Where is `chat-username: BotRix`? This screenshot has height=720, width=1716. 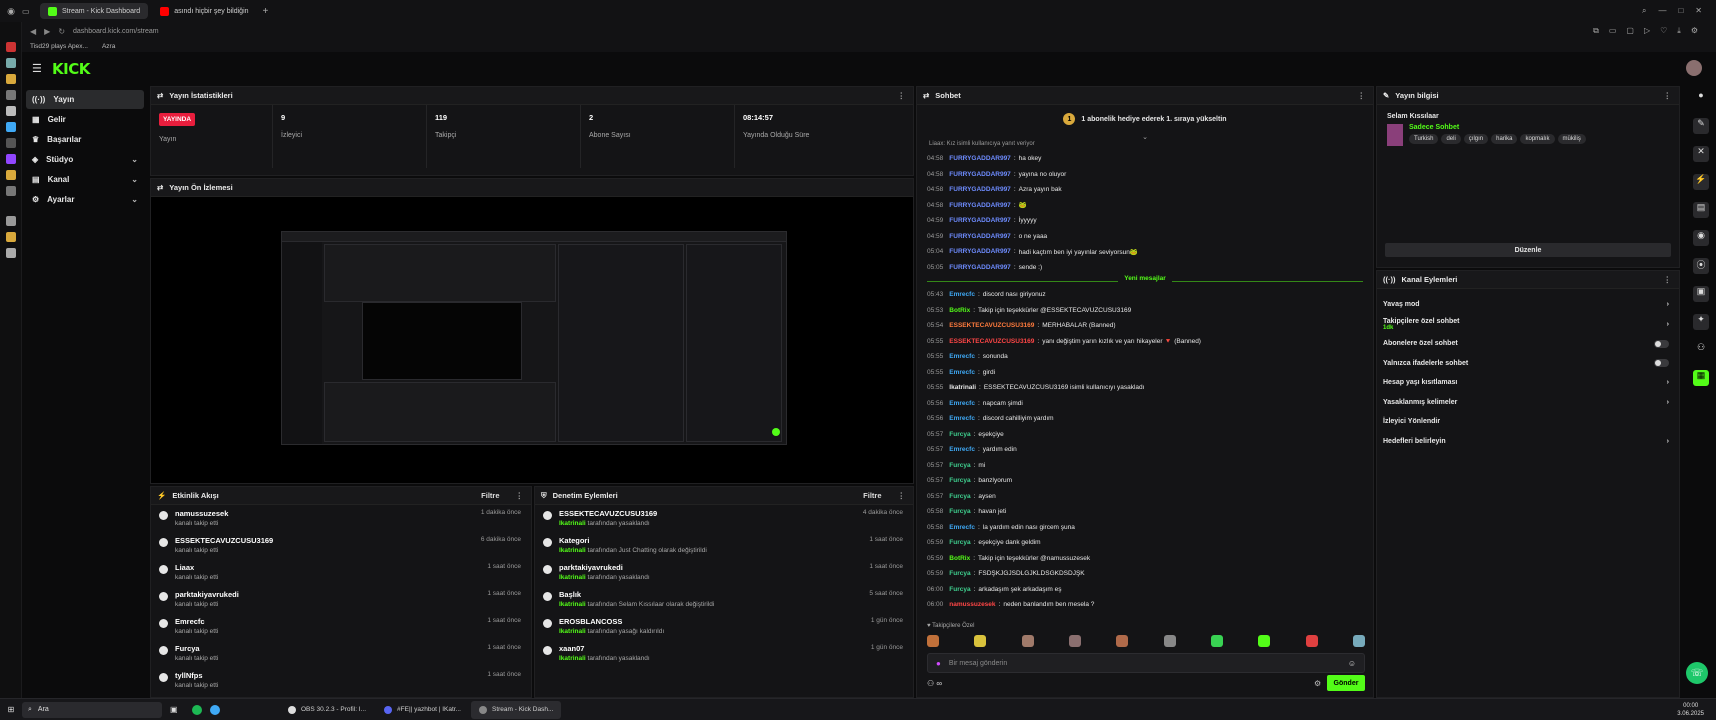
chat-username: BotRix is located at coordinates (959, 558).